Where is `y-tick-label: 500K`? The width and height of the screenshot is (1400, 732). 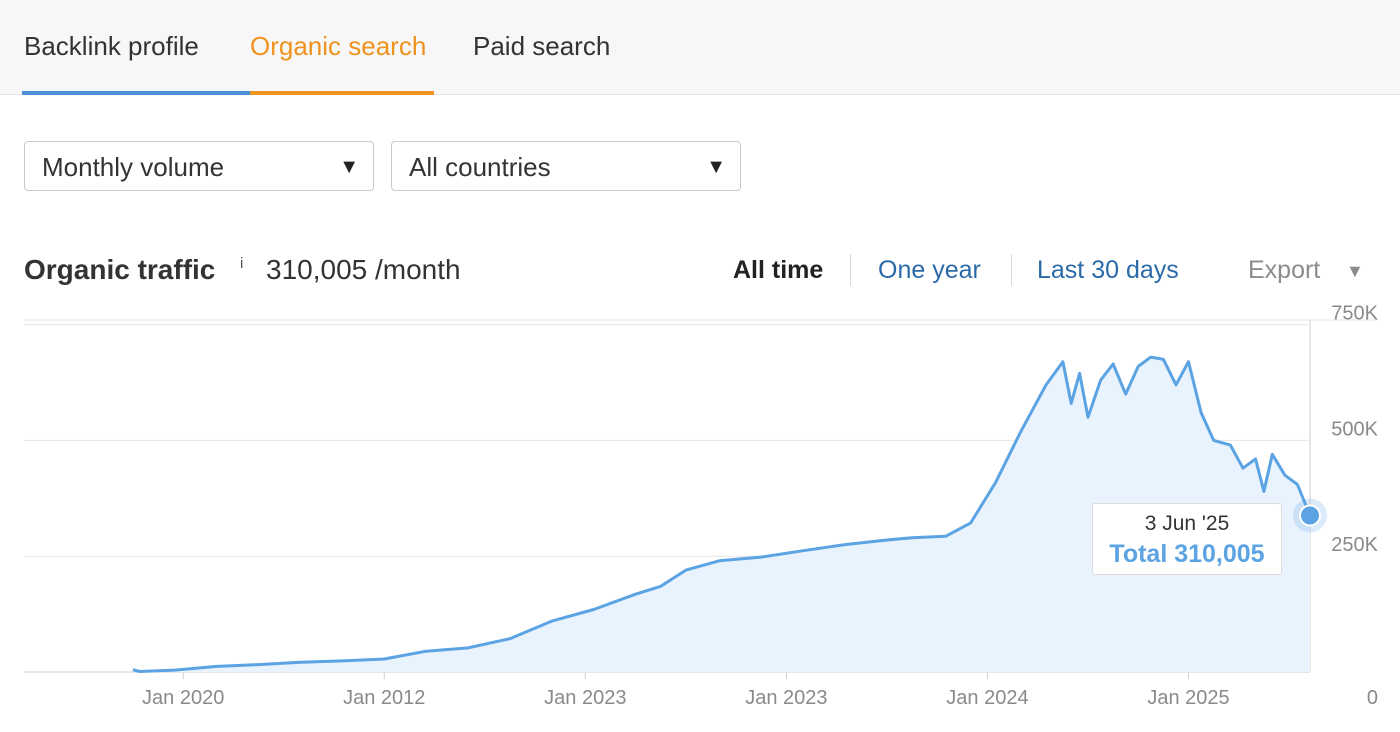 y-tick-label: 500K is located at coordinates (1354, 429).